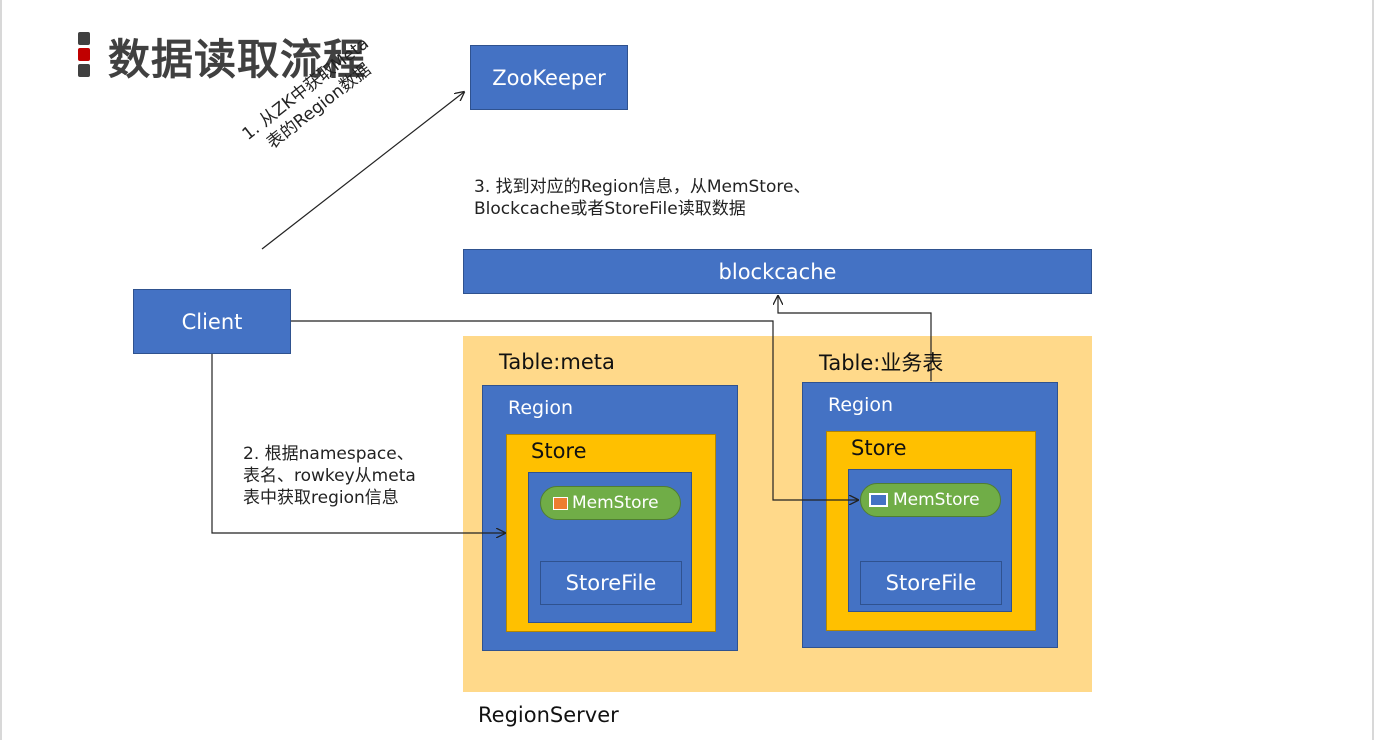  Describe the element at coordinates (642, 187) in the screenshot. I see `step3-line1: 3. 找到对应的Region信息，从MemStore、` at that location.